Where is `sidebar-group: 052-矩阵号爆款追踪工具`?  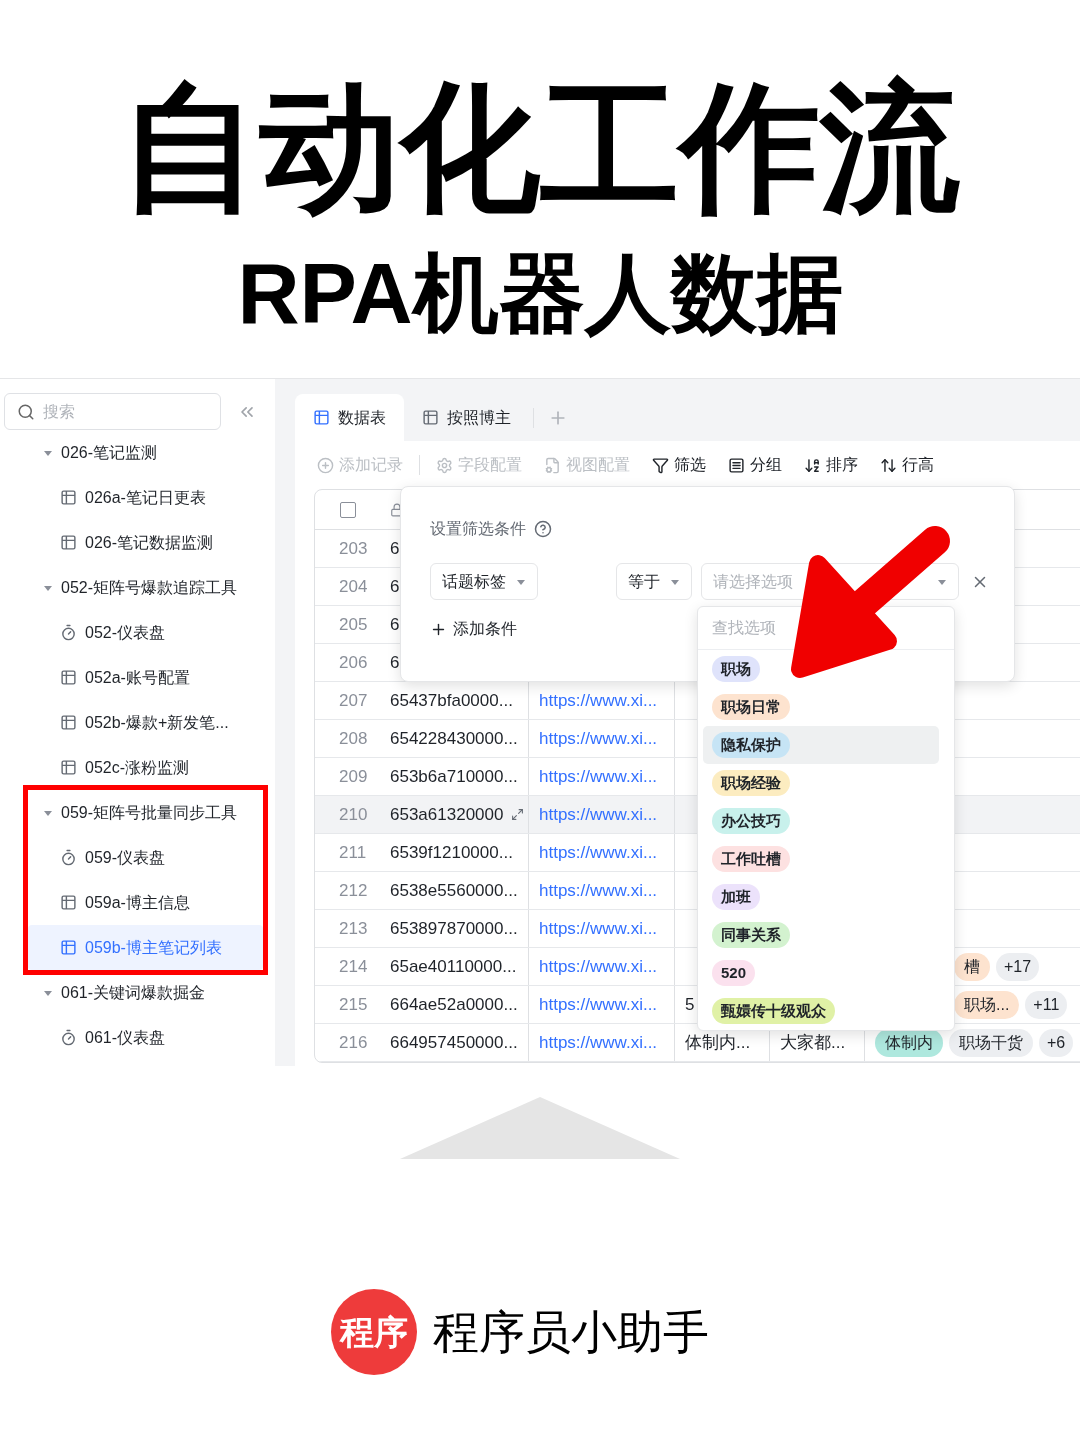
sidebar-group: 052-矩阵号爆款追踪工具 is located at coordinates (145, 587).